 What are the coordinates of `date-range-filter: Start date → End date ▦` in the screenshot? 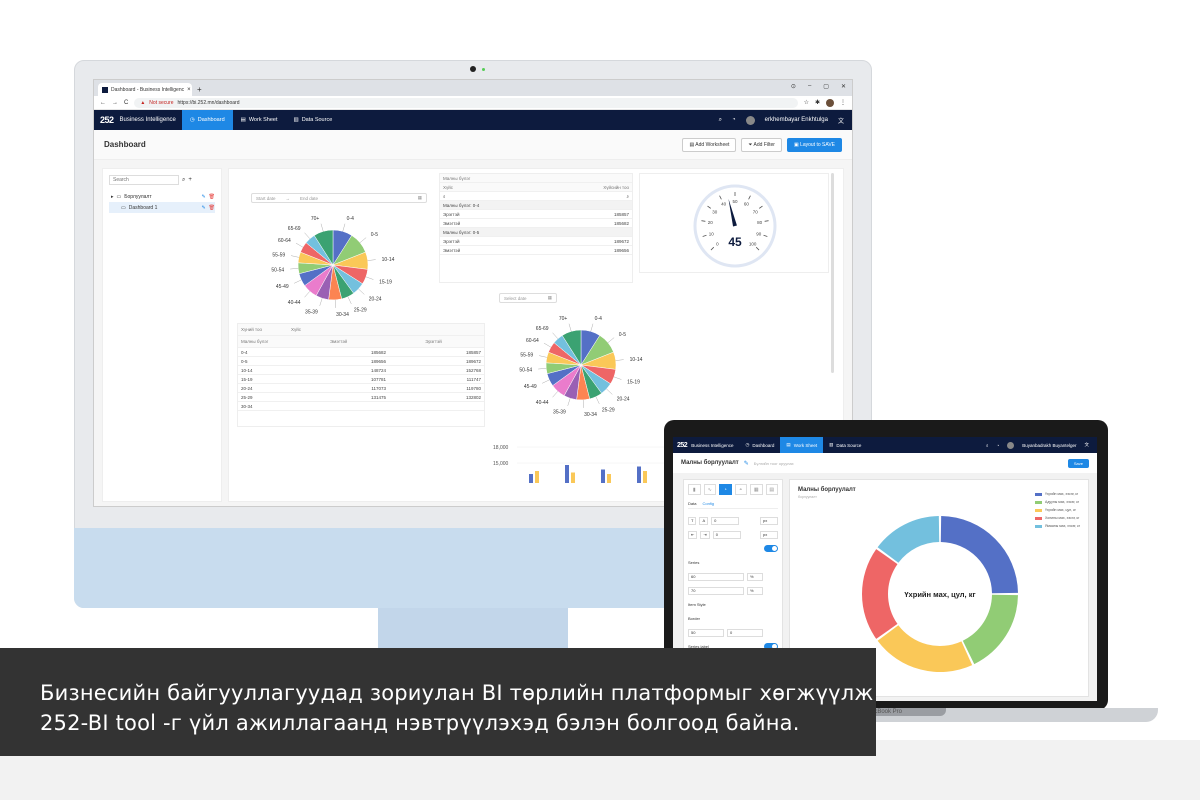 It's located at (339, 198).